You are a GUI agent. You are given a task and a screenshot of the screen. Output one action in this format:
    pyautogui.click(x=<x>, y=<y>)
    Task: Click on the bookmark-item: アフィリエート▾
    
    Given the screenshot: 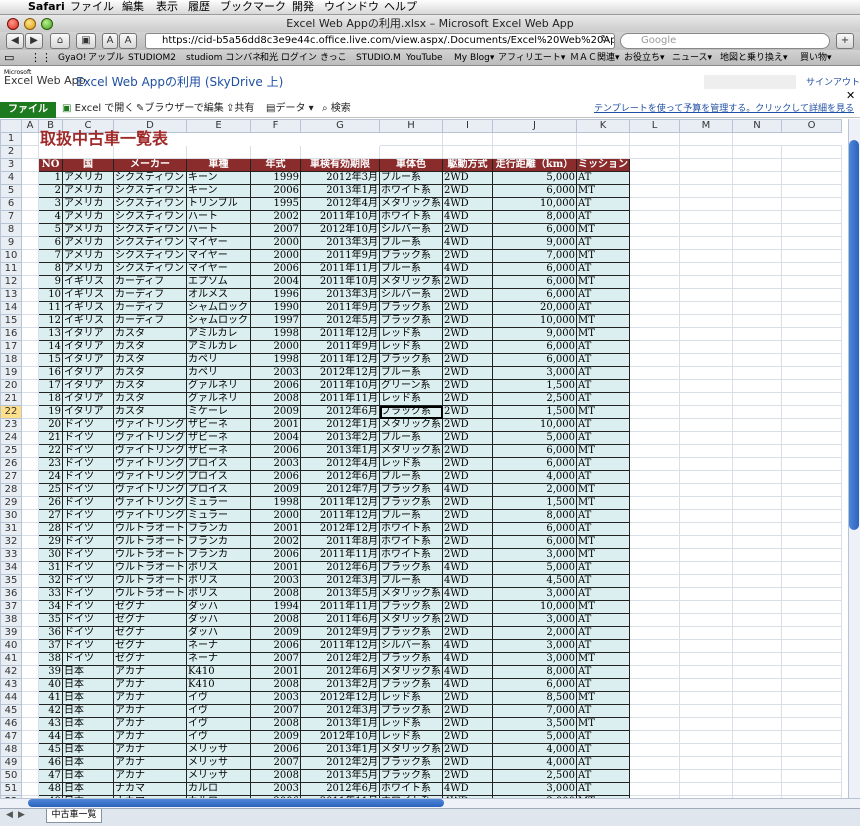 What is the action you would take?
    pyautogui.click(x=531, y=58)
    